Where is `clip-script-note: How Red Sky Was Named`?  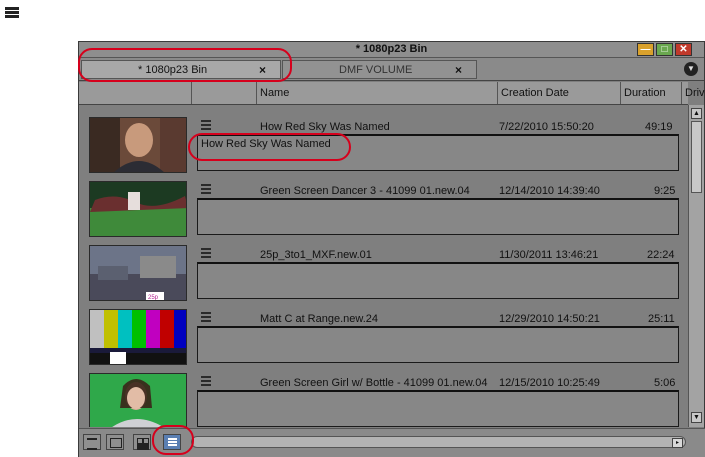 clip-script-note: How Red Sky Was Named is located at coordinates (438, 152).